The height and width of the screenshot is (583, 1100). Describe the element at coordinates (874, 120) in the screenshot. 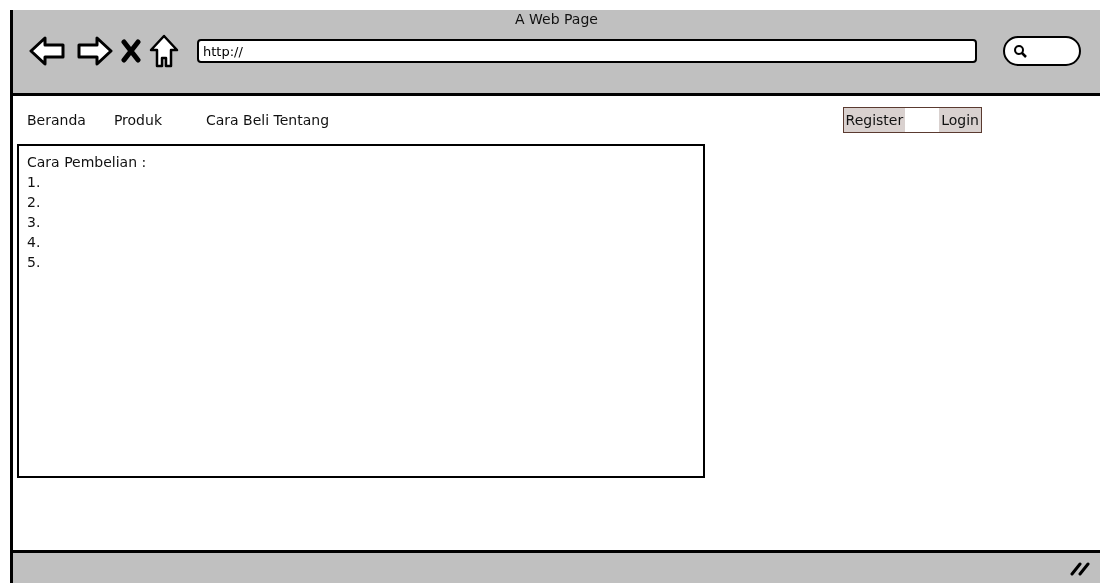

I see `auth-button: Register` at that location.